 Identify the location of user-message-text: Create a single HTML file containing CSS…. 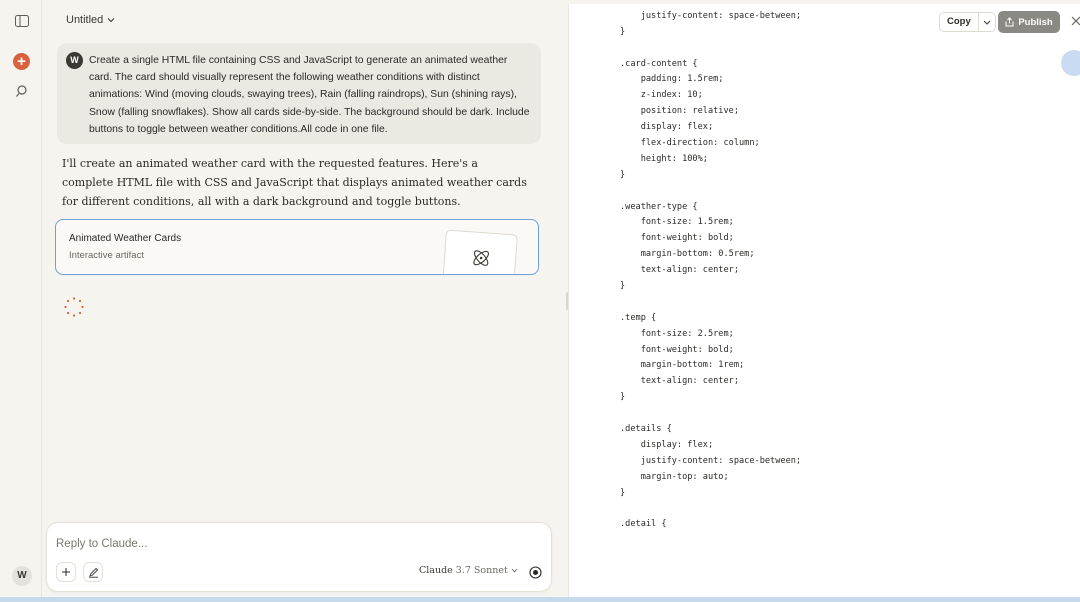
(309, 95).